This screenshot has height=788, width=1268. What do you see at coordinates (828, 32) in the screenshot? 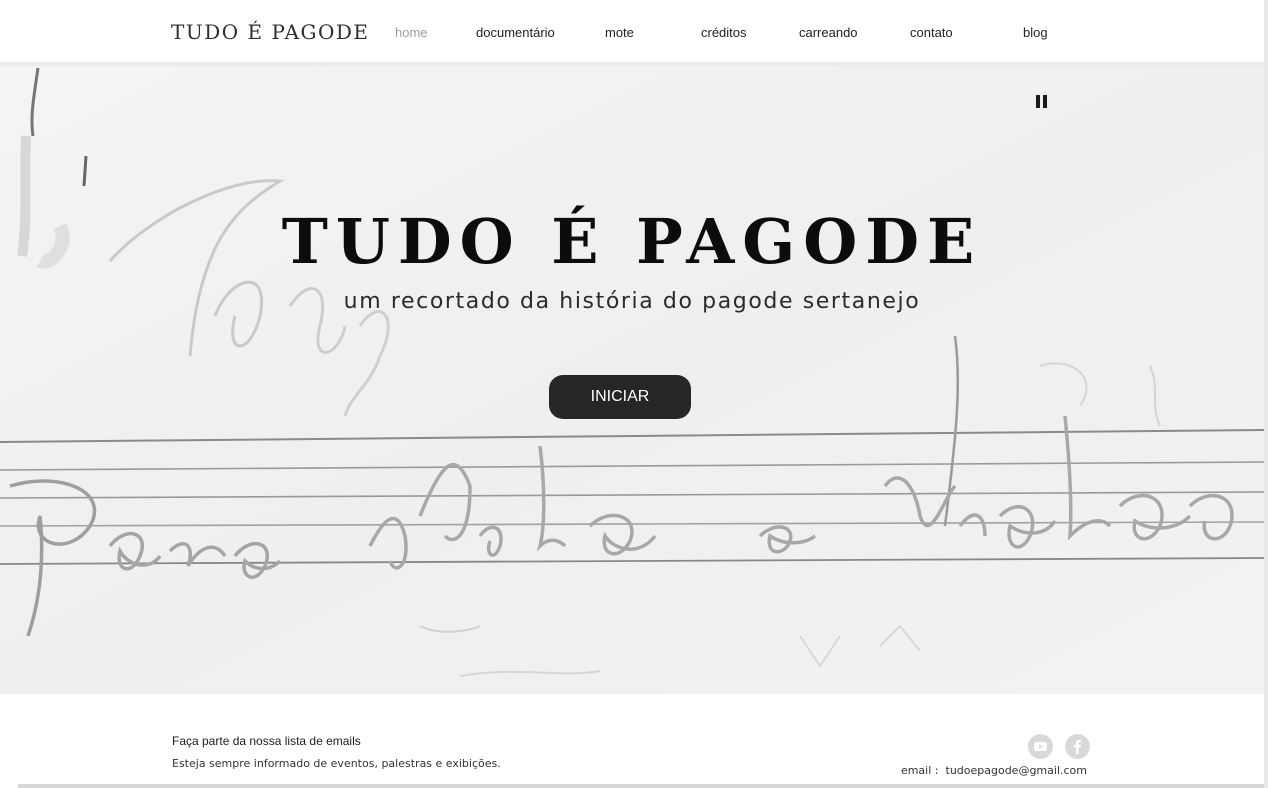
I see `nav-item-carreando: carreando` at bounding box center [828, 32].